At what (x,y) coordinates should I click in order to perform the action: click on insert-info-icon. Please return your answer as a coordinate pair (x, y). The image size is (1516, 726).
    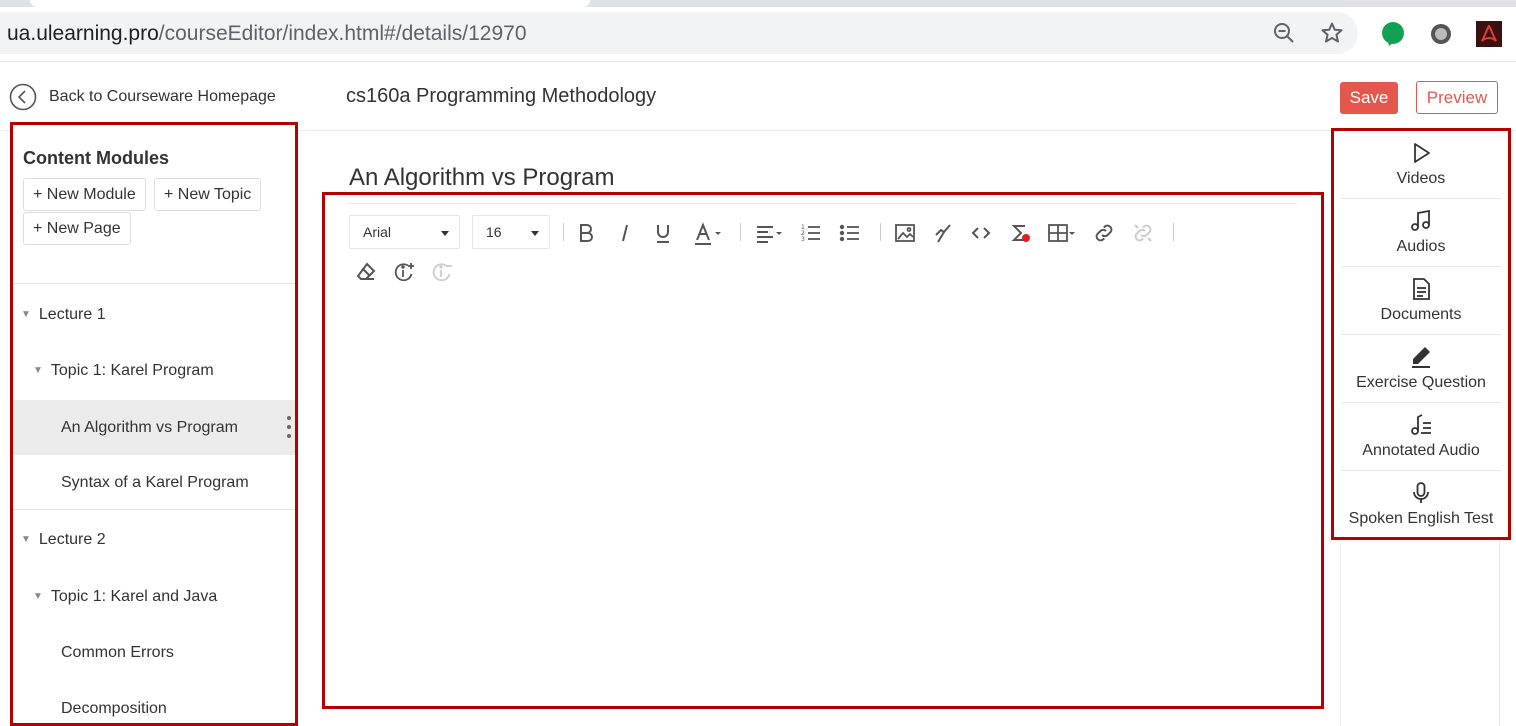
    Looking at the image, I should click on (404, 272).